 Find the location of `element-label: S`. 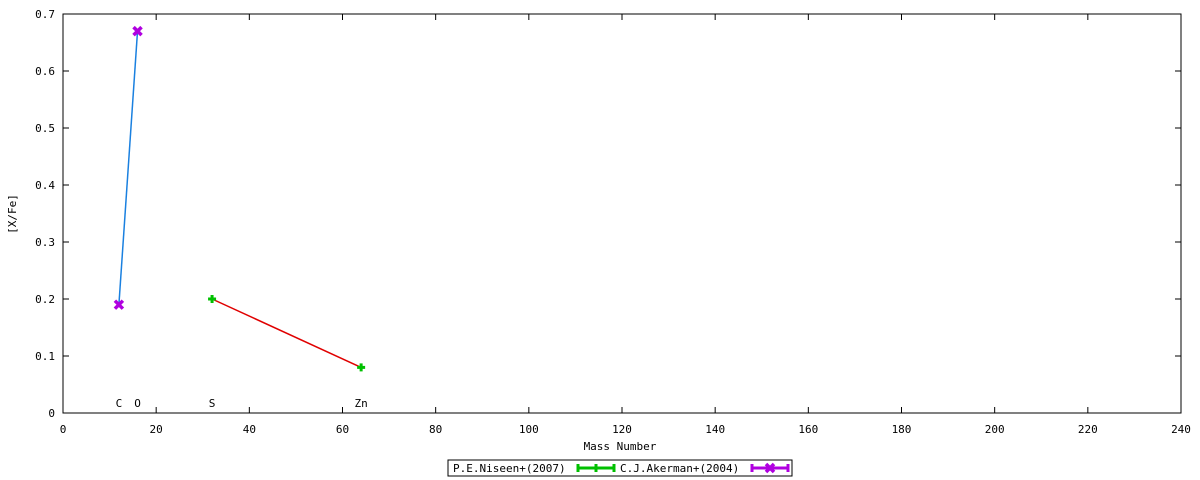

element-label: S is located at coordinates (212, 403).